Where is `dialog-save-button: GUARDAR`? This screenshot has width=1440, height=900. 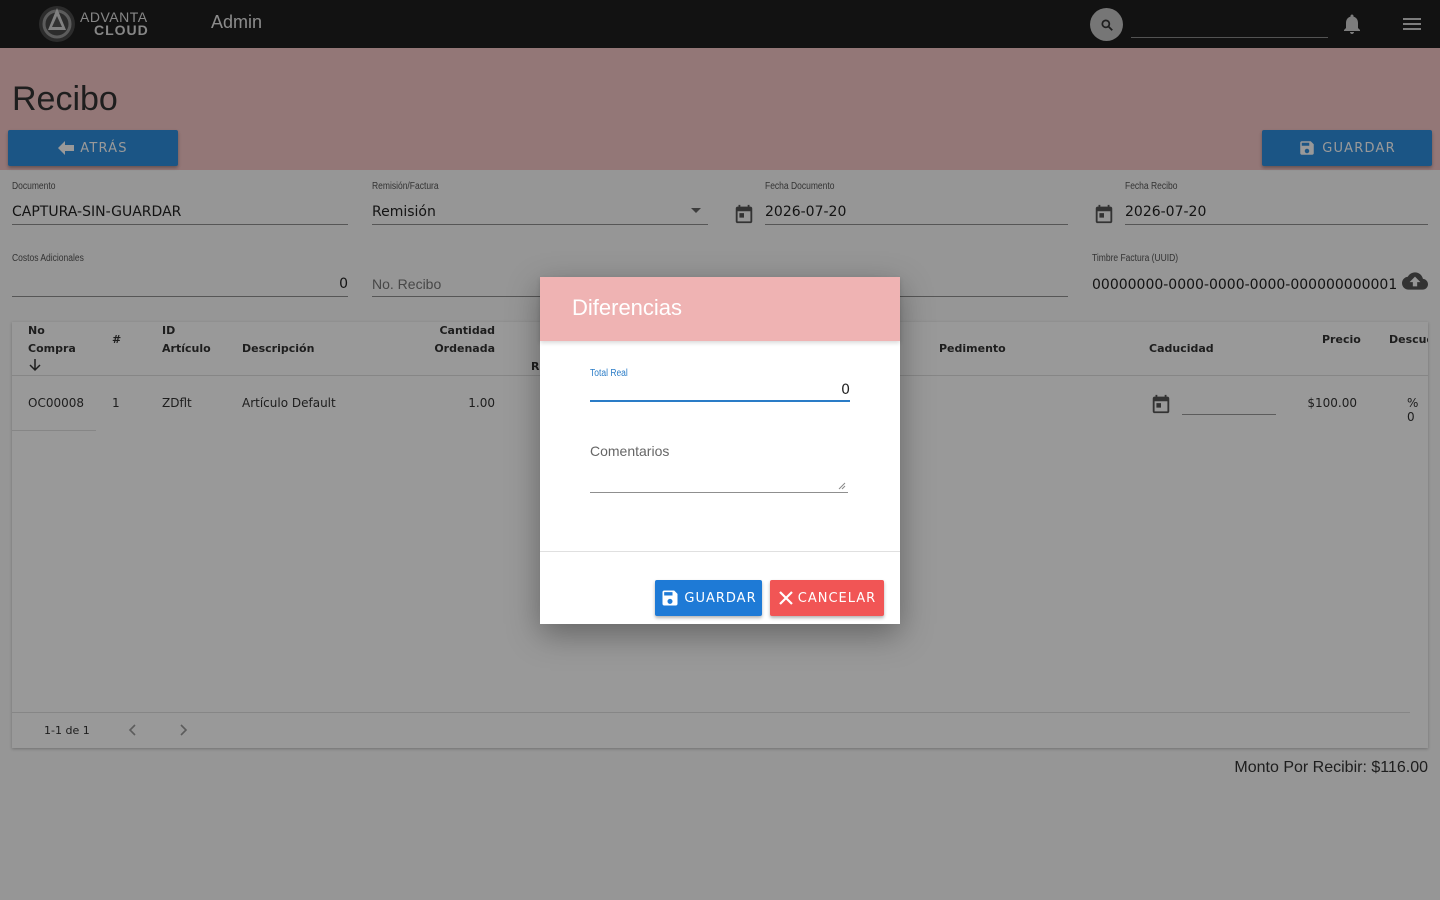 dialog-save-button: GUARDAR is located at coordinates (708, 598).